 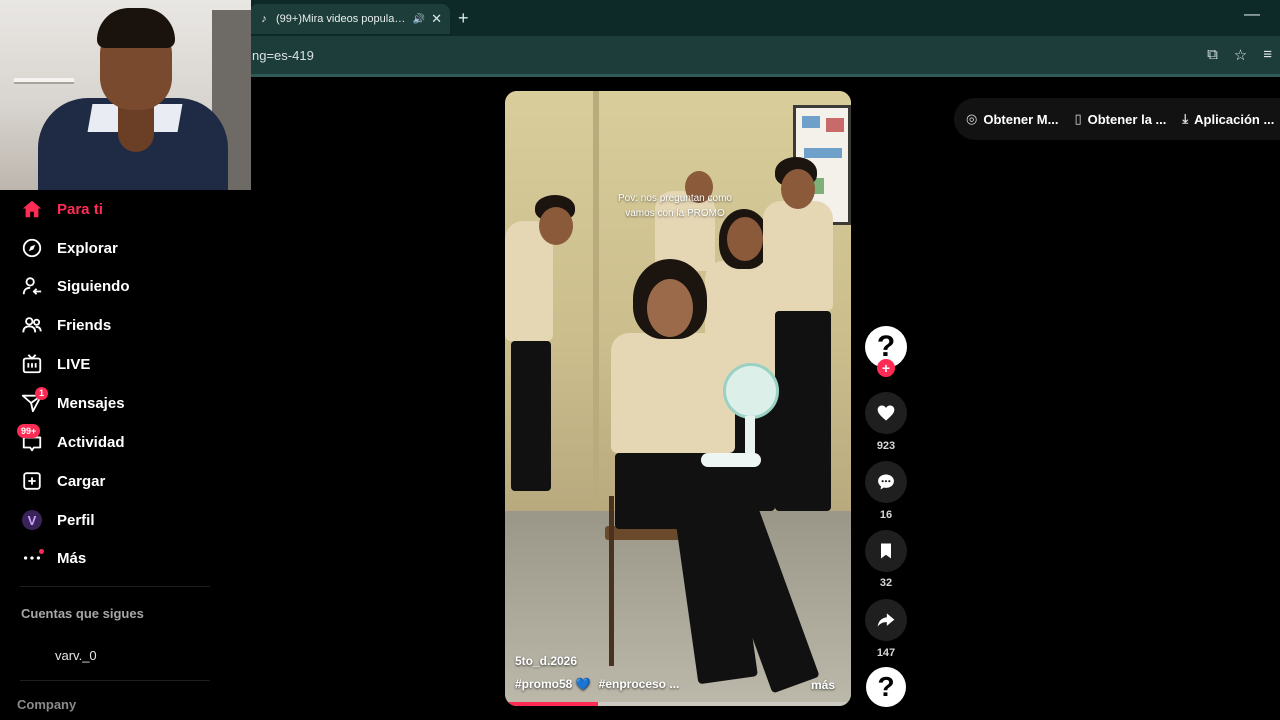 I want to click on follow-button: +, so click(x=886, y=368).